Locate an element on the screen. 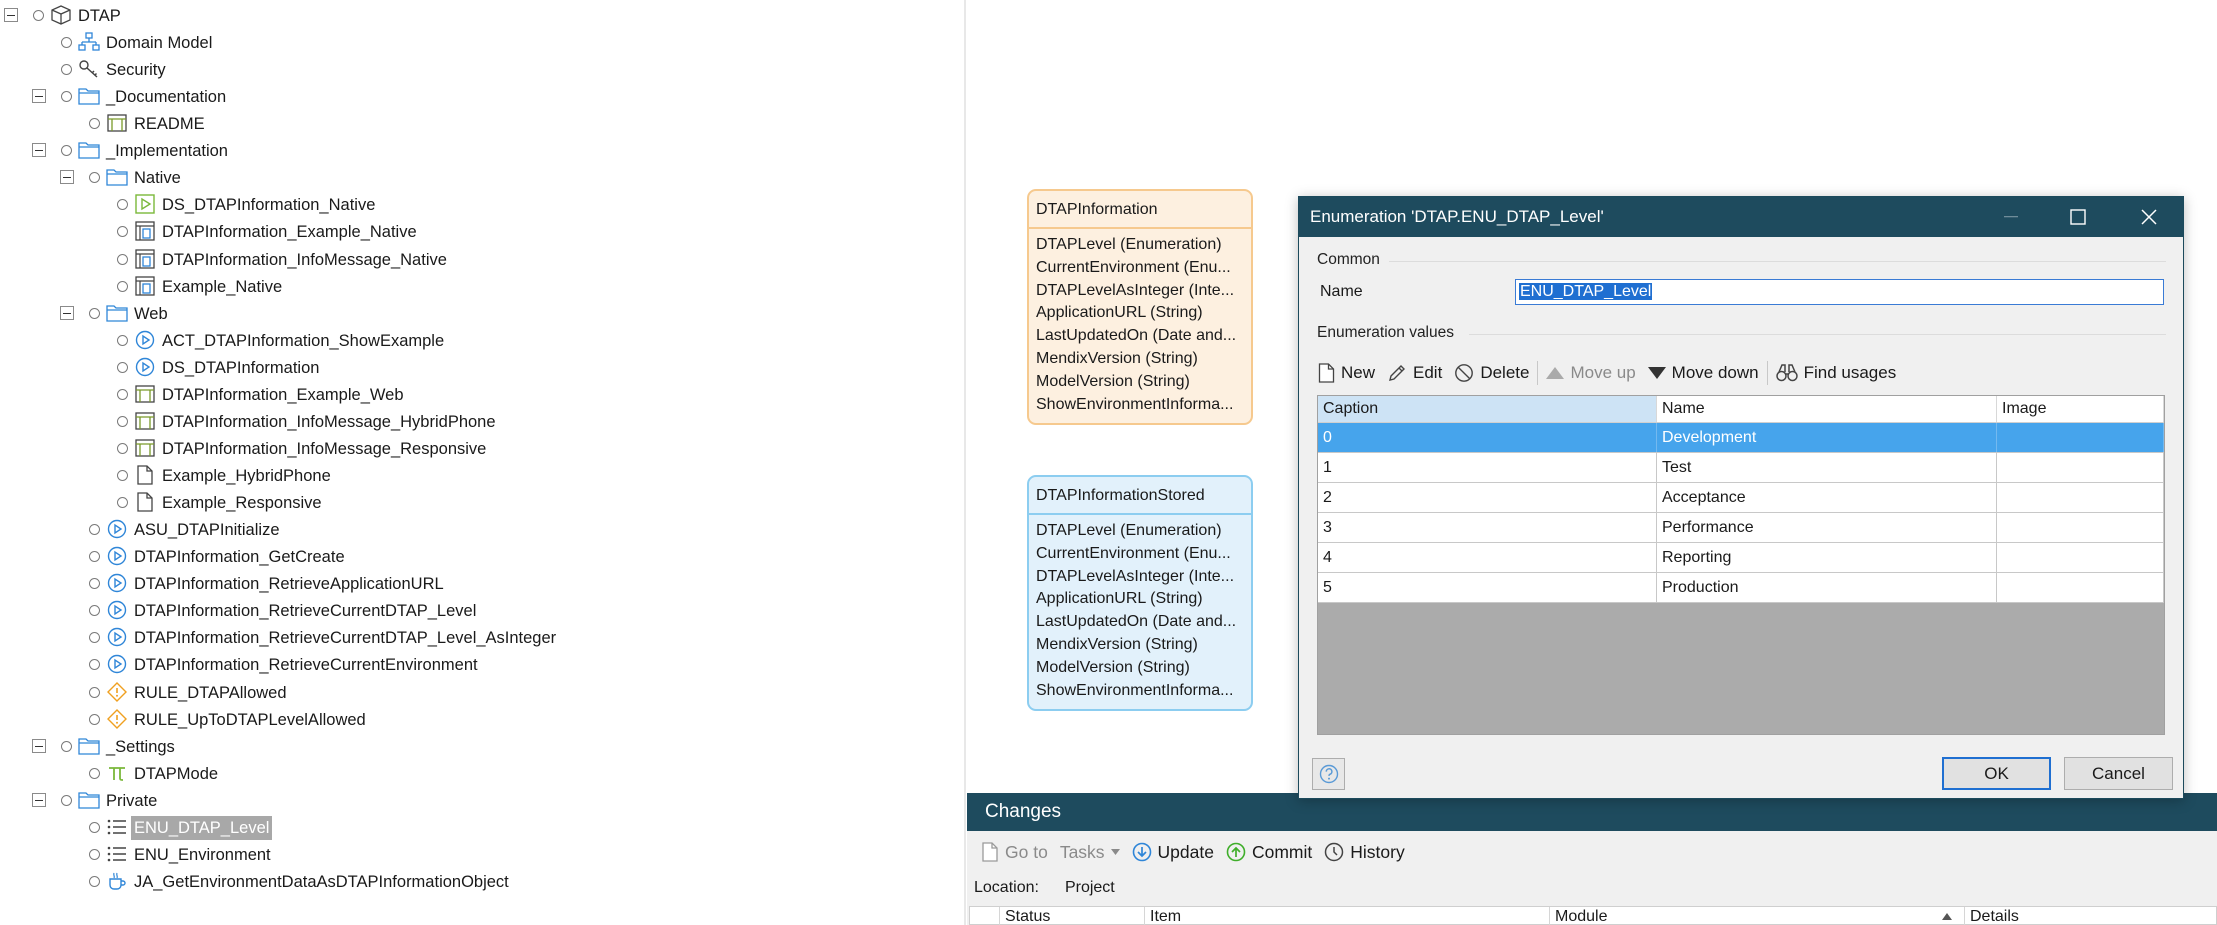  column-header-caption: Caption is located at coordinates (1487, 409).